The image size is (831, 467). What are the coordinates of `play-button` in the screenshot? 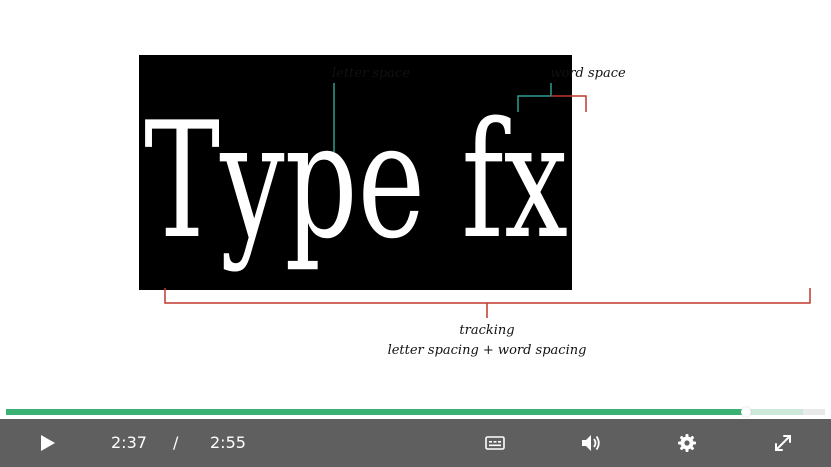 It's located at (47, 443).